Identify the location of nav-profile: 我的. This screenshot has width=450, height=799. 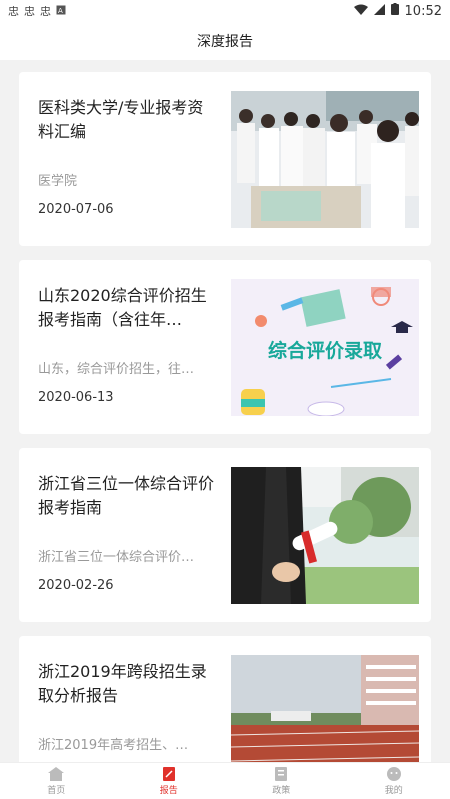
(394, 781).